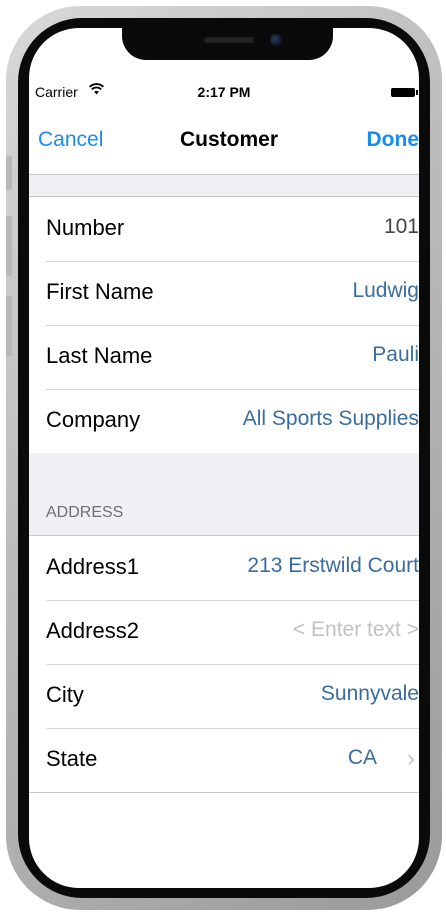  I want to click on company-row: Company All Sports Supplies, so click(224, 421).